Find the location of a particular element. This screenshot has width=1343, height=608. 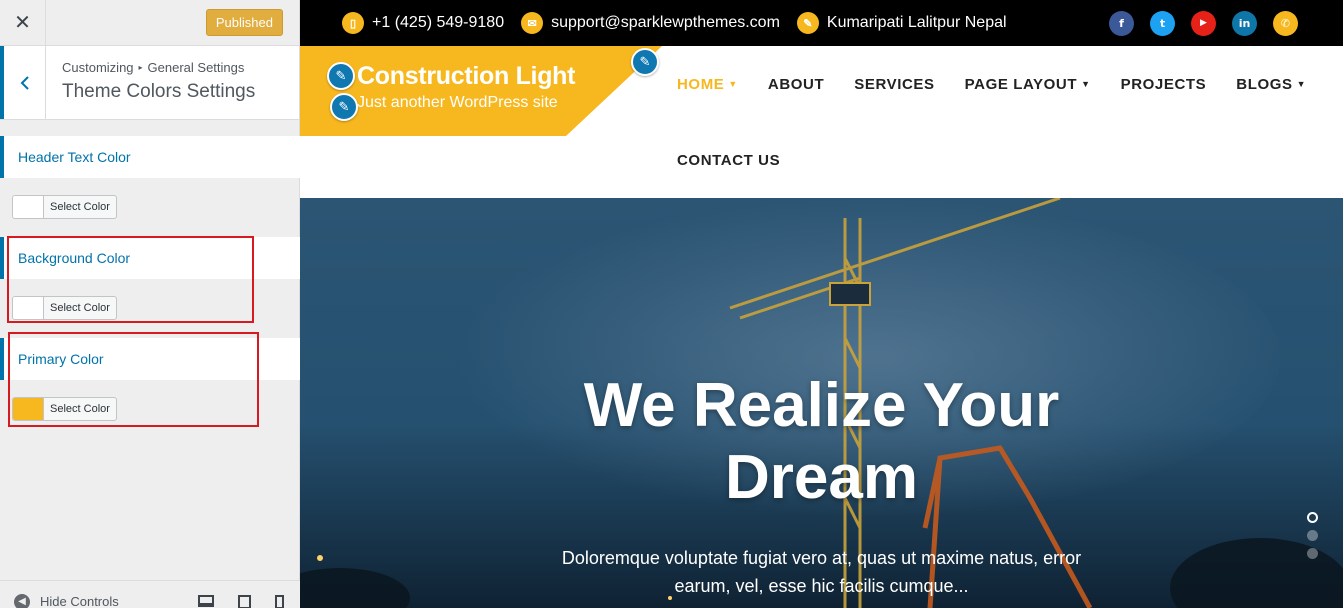

nav-item-blogs: BLOGS ▼ is located at coordinates (1271, 84).